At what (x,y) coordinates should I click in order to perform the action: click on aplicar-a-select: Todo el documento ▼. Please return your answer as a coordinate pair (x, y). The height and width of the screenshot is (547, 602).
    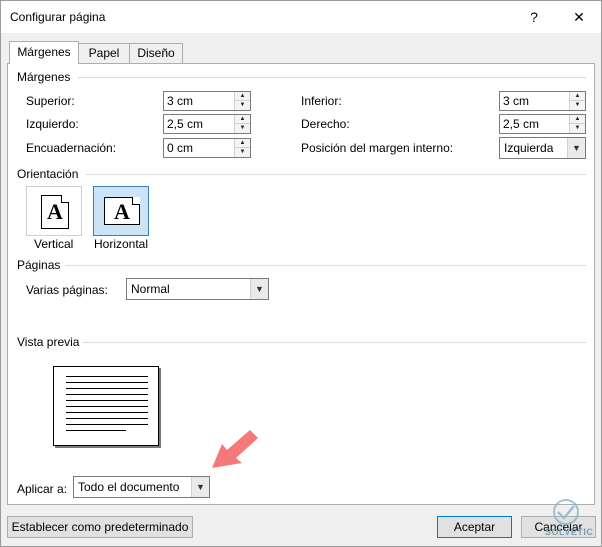
    Looking at the image, I should click on (141, 487).